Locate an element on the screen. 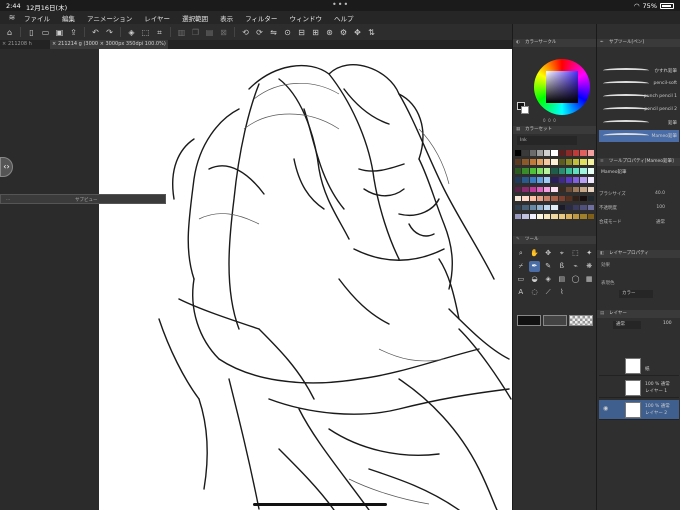  flip-icon: ⇋ is located at coordinates (273, 32).